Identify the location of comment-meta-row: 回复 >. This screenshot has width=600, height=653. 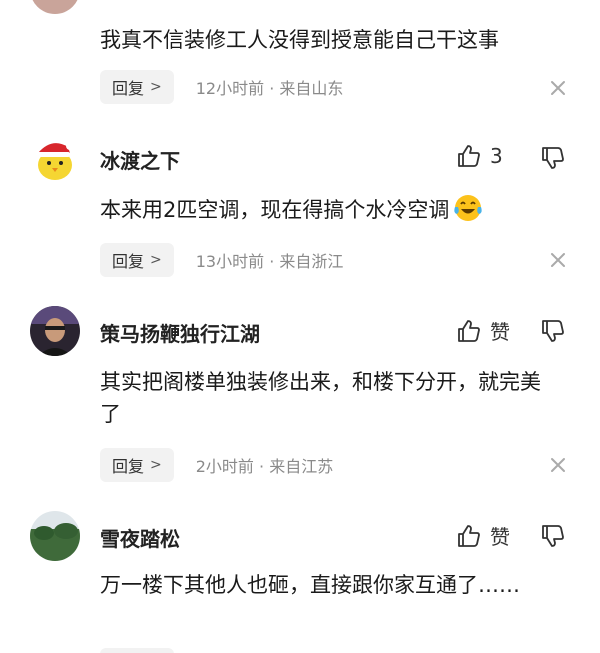
(137, 650).